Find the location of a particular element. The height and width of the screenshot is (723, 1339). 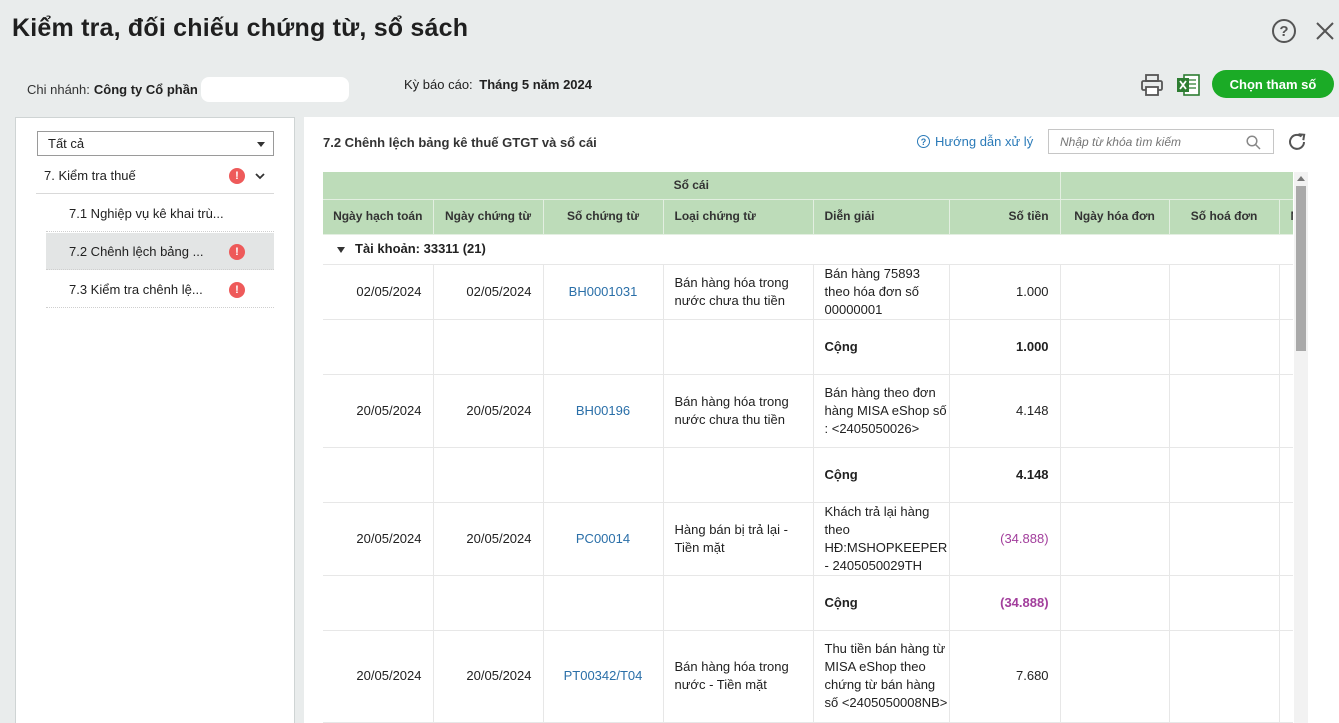

account-group-label: Tài khoản: 33311 is located at coordinates (407, 248).